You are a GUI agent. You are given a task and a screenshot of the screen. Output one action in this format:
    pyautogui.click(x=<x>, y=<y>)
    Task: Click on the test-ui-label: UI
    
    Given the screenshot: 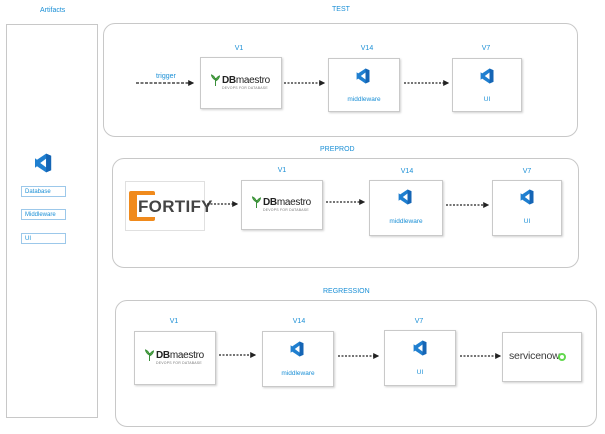 What is the action you would take?
    pyautogui.click(x=487, y=99)
    